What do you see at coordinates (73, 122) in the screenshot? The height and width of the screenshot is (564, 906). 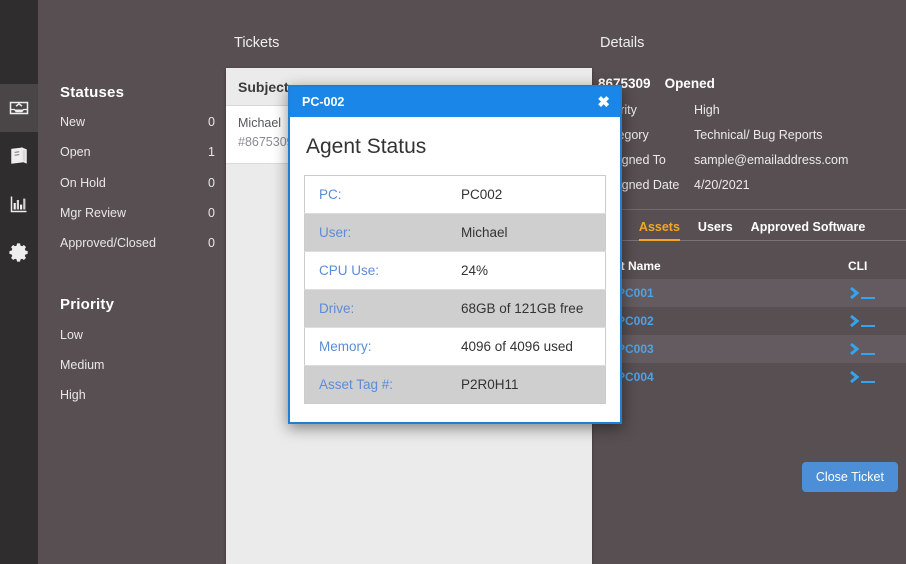 I see `sidebar-status-new-label: New` at bounding box center [73, 122].